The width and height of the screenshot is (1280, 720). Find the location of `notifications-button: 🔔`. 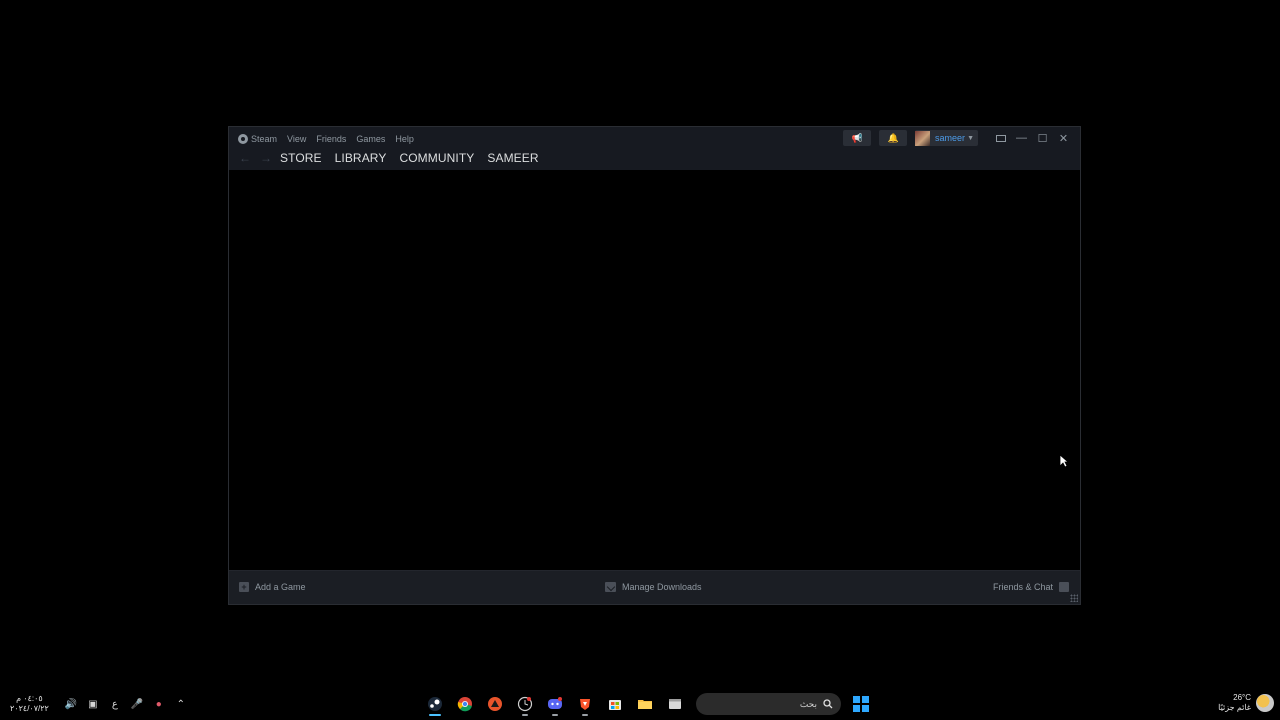

notifications-button: 🔔 is located at coordinates (893, 138).